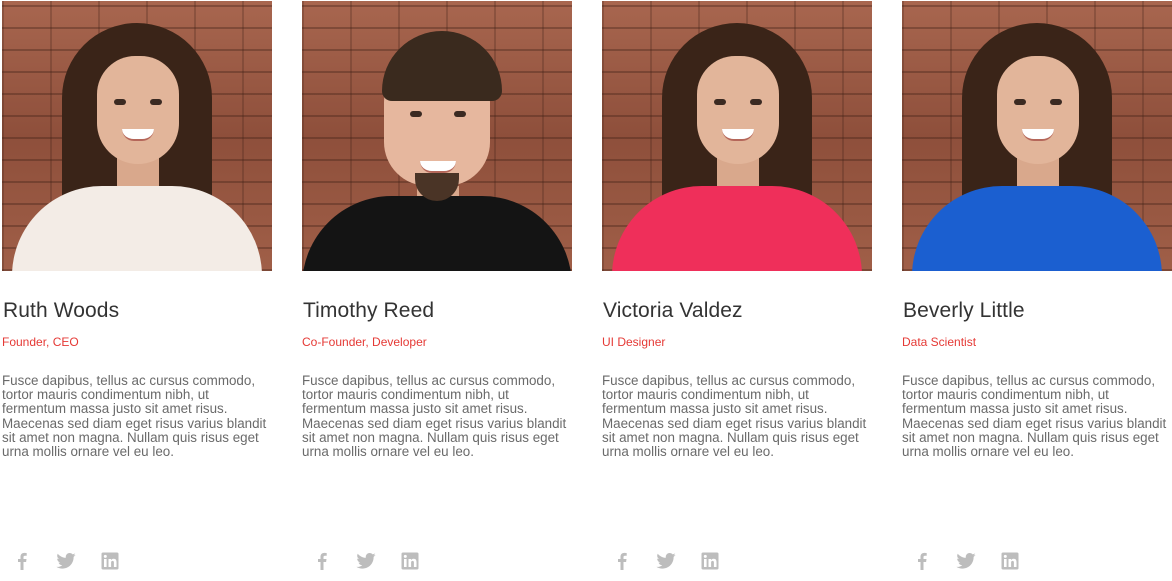 The image size is (1172, 581). I want to click on team-member-role: Co-Founder, Developer, so click(364, 342).